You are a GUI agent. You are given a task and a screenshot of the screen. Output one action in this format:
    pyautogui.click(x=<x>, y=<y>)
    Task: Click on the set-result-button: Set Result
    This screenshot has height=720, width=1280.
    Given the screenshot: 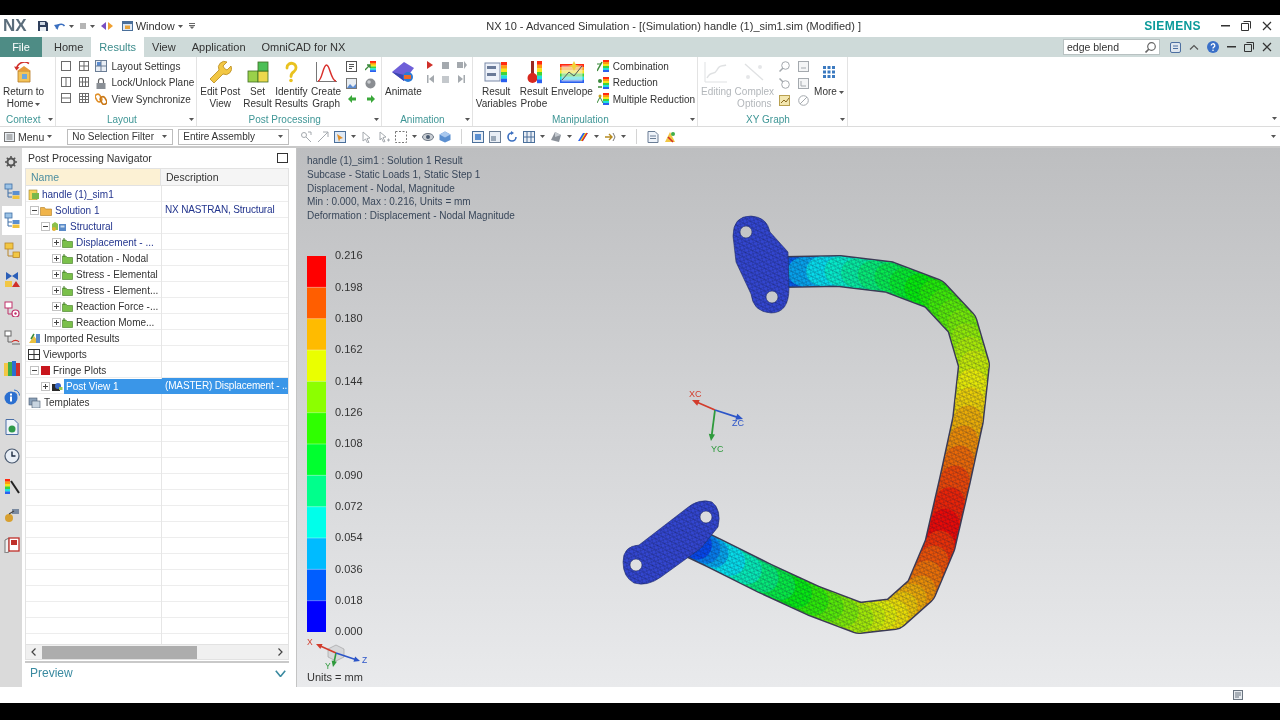 What is the action you would take?
    pyautogui.click(x=257, y=83)
    